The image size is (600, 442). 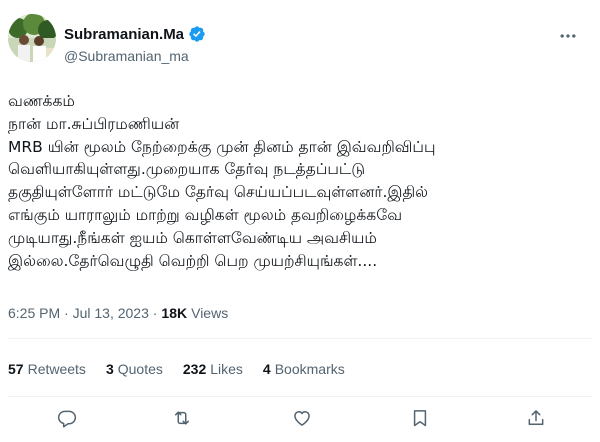 What do you see at coordinates (67, 418) in the screenshot?
I see `reply-icon` at bounding box center [67, 418].